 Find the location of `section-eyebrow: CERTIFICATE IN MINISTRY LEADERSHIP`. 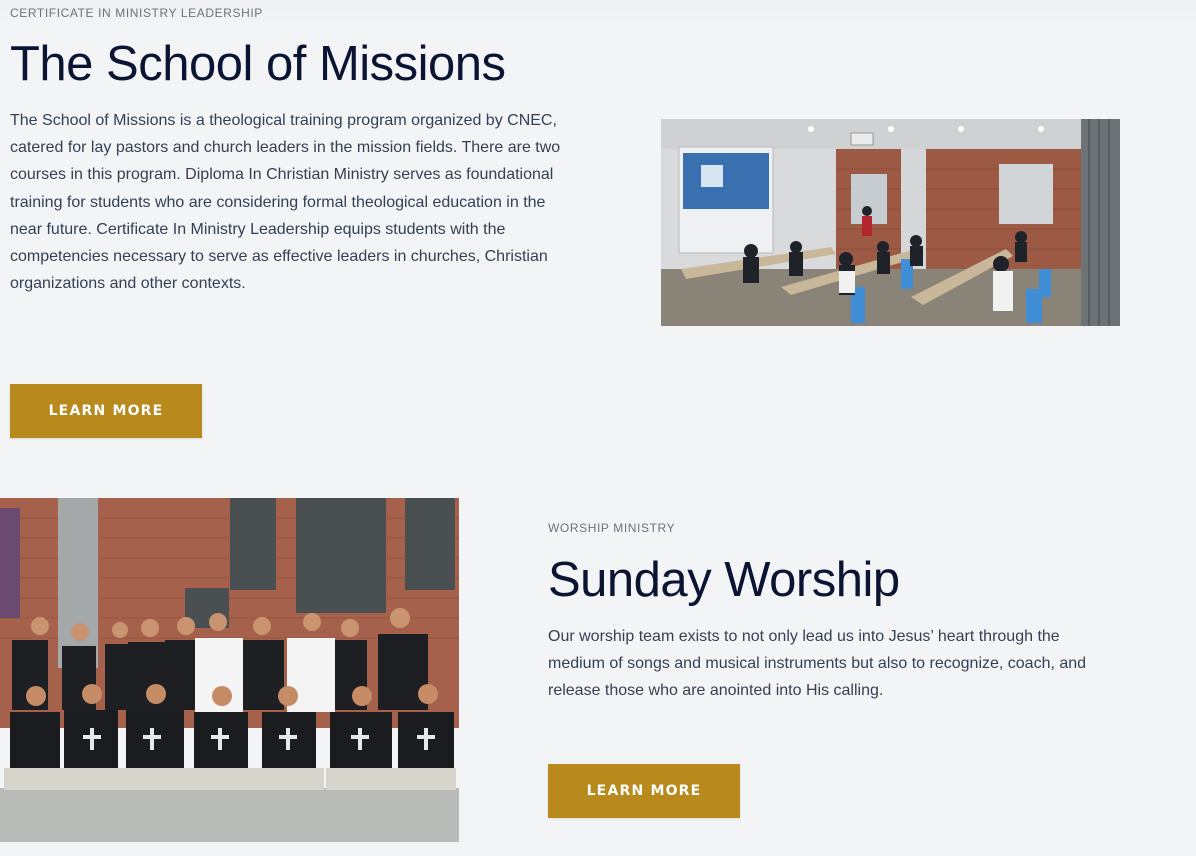

section-eyebrow: CERTIFICATE IN MINISTRY LEADERSHIP is located at coordinates (136, 13).